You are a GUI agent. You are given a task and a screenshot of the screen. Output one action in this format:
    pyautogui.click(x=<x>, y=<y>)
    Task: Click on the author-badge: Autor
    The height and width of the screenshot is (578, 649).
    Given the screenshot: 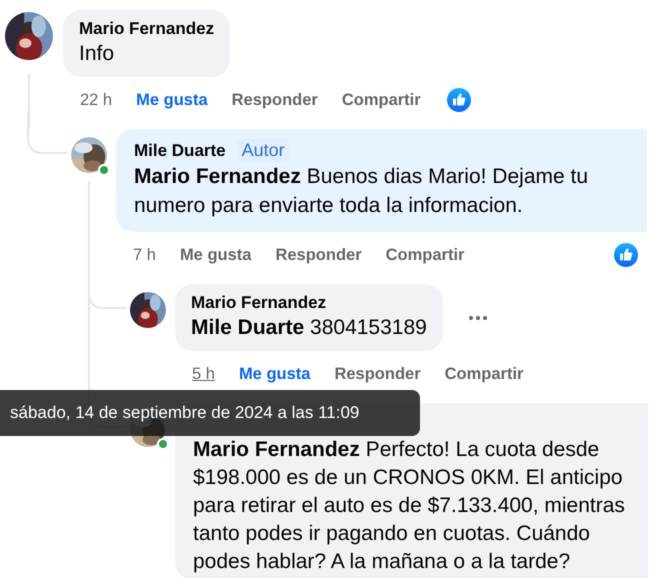 What is the action you would take?
    pyautogui.click(x=263, y=150)
    